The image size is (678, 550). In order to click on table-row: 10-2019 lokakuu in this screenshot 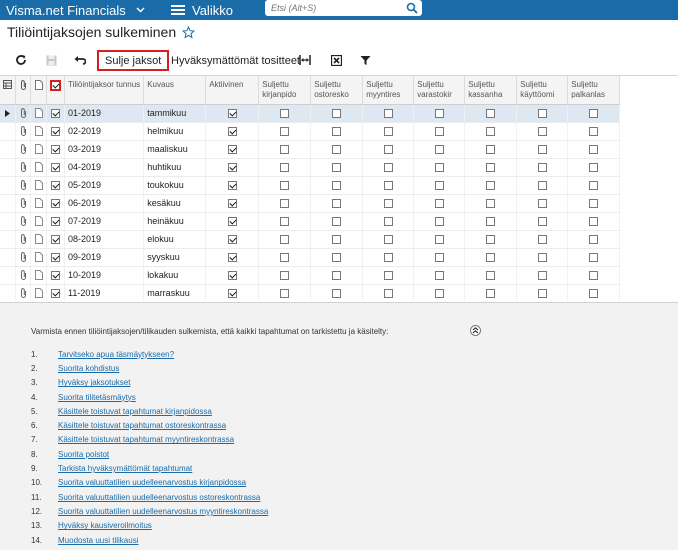, I will do `click(310, 275)`.